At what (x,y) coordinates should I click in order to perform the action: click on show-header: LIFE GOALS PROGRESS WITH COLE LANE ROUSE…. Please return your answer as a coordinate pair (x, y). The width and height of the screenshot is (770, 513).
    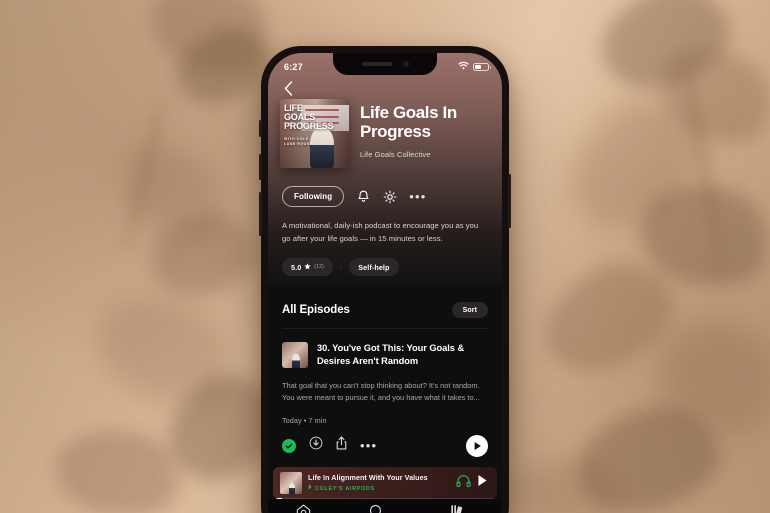
    Looking at the image, I should click on (385, 170).